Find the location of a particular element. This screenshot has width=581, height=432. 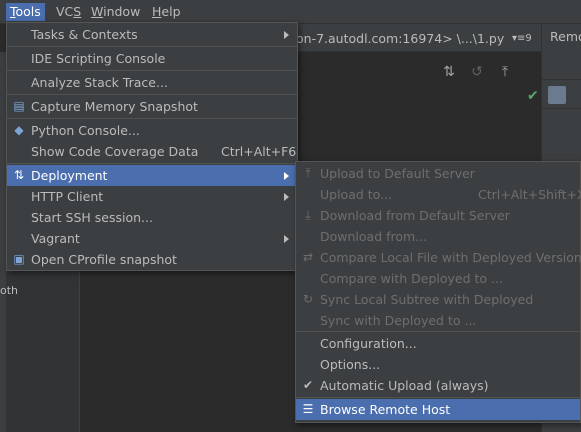

side-text: oth is located at coordinates (9, 290).